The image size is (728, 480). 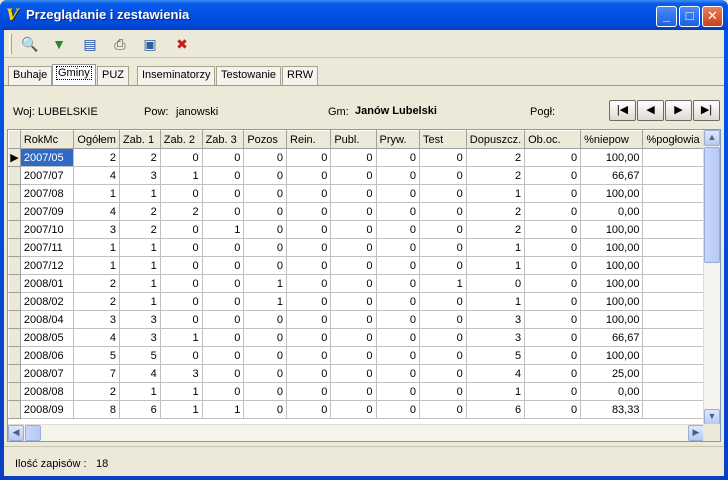 What do you see at coordinates (47, 337) in the screenshot?
I see `table-cell: 2008/05` at bounding box center [47, 337].